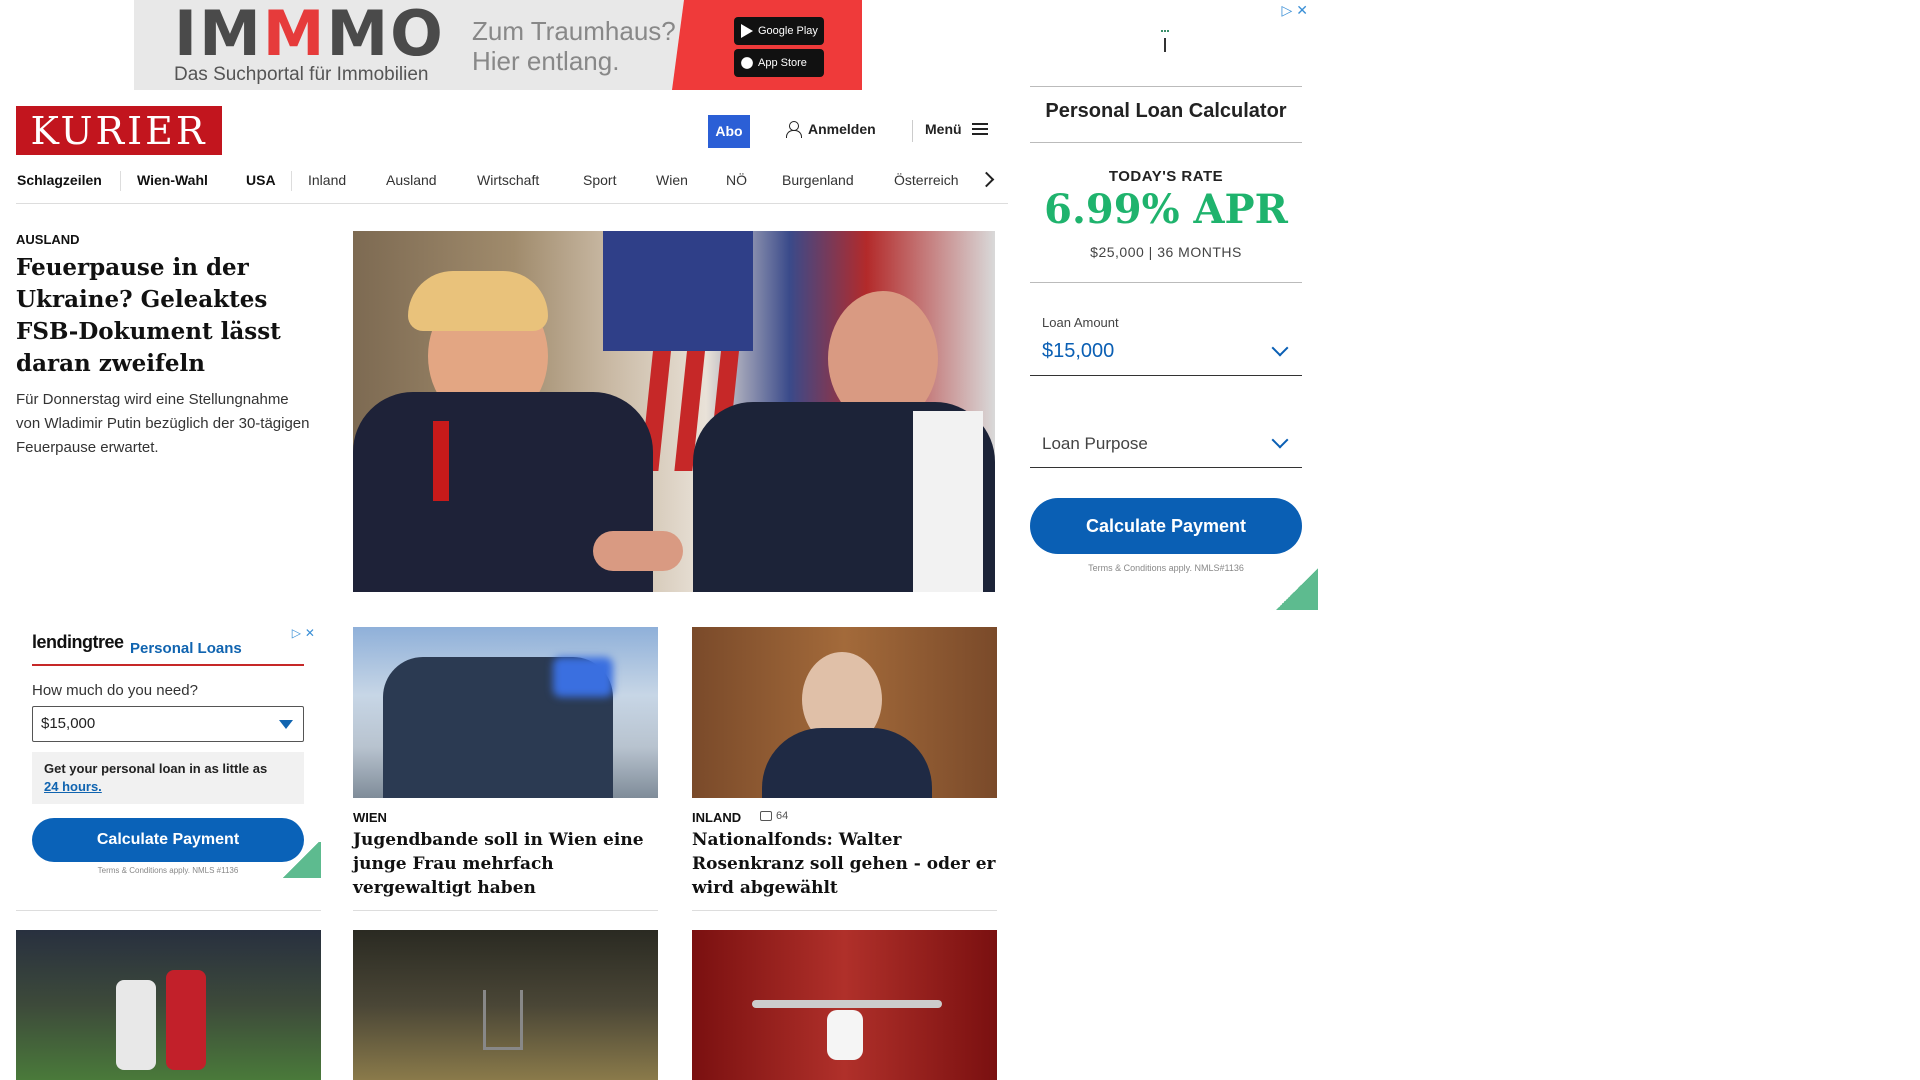  What do you see at coordinates (988, 180) in the screenshot?
I see `chevron-right-icon` at bounding box center [988, 180].